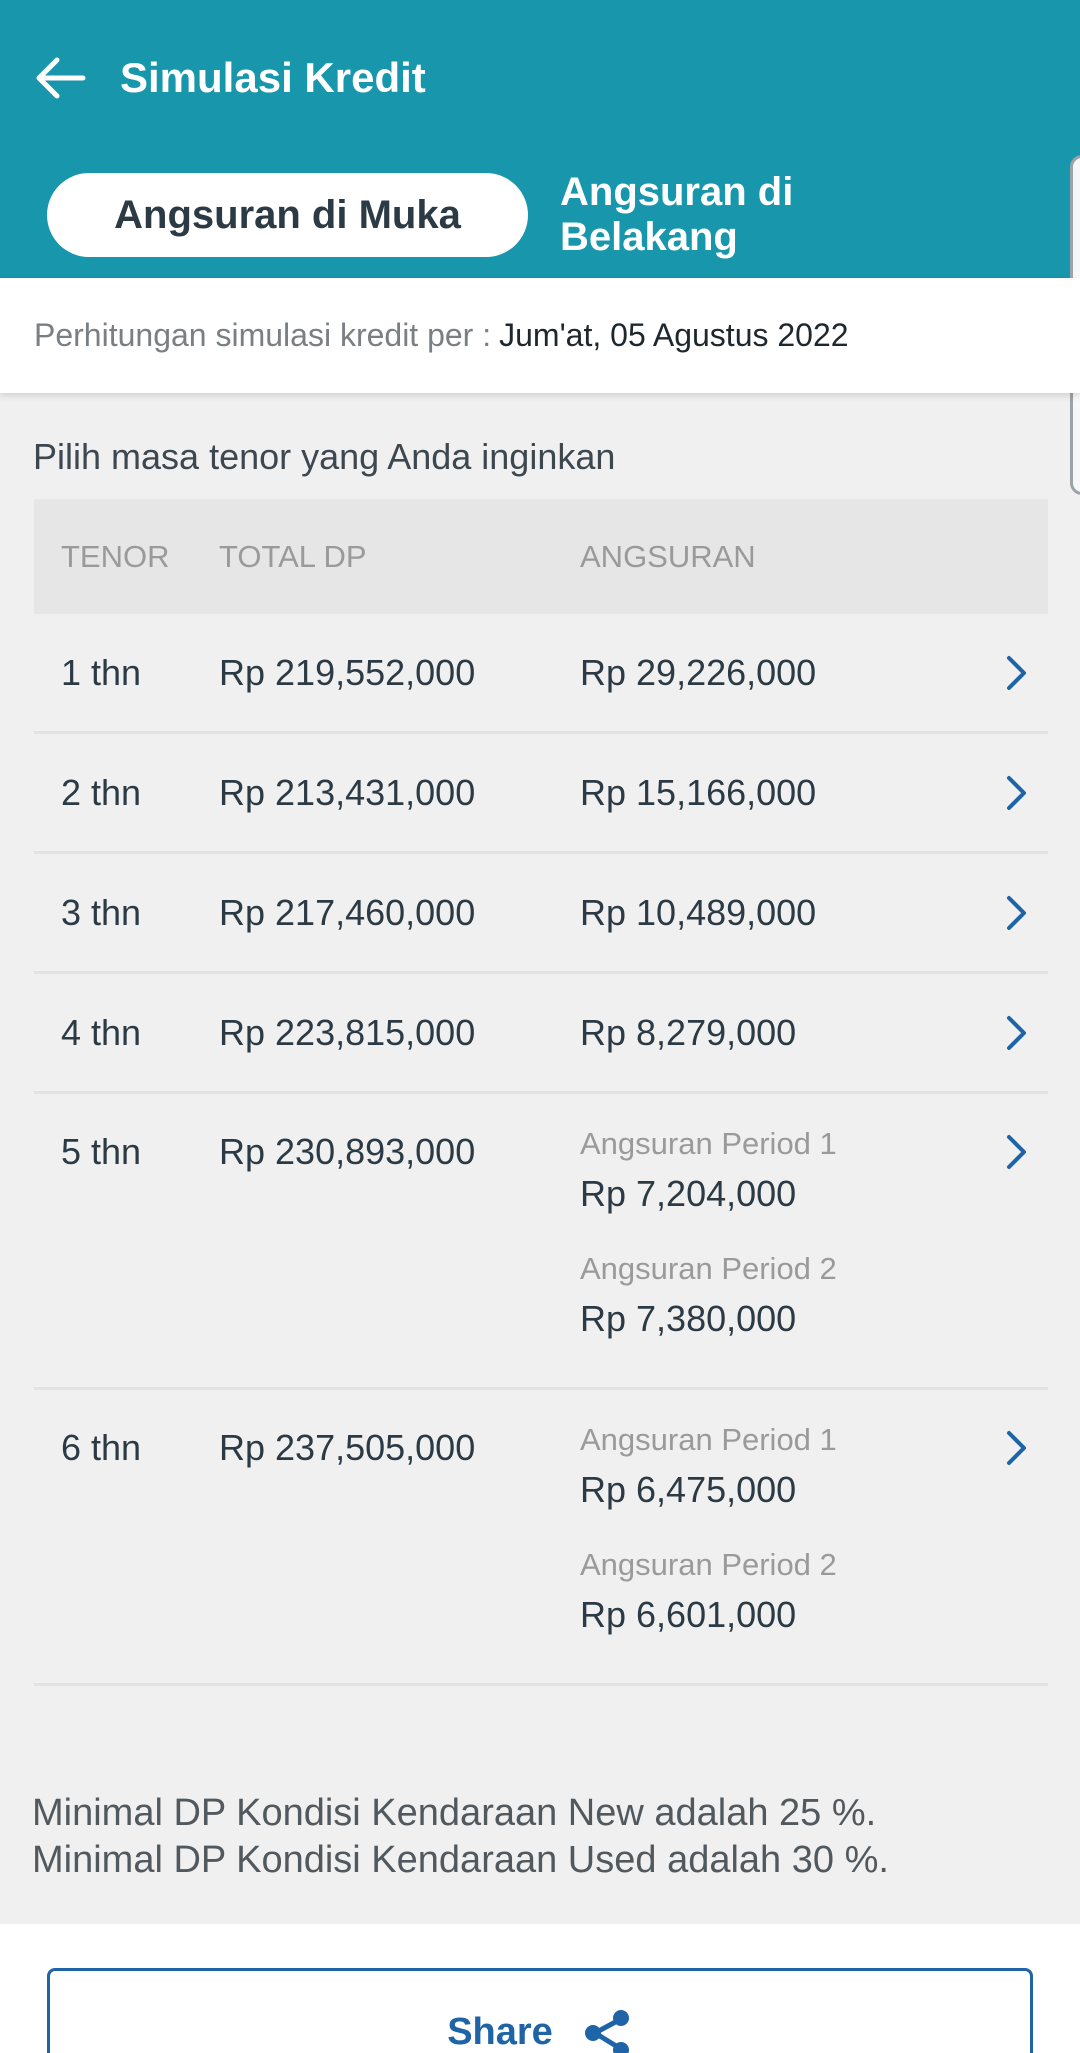 Image resolution: width=1080 pixels, height=2053 pixels. Describe the element at coordinates (347, 1032) in the screenshot. I see `total-dp-cell: Rp 223,815,000` at that location.